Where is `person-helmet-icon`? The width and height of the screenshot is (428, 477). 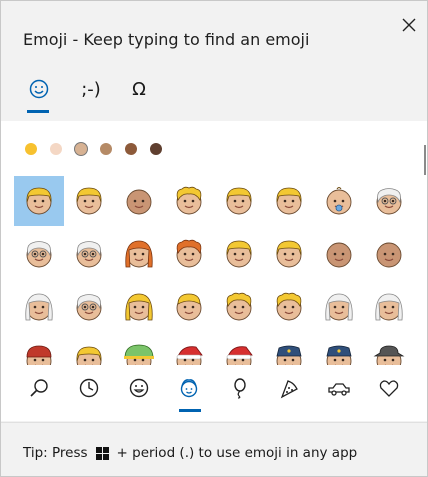 person-helmet-icon is located at coordinates (139, 354).